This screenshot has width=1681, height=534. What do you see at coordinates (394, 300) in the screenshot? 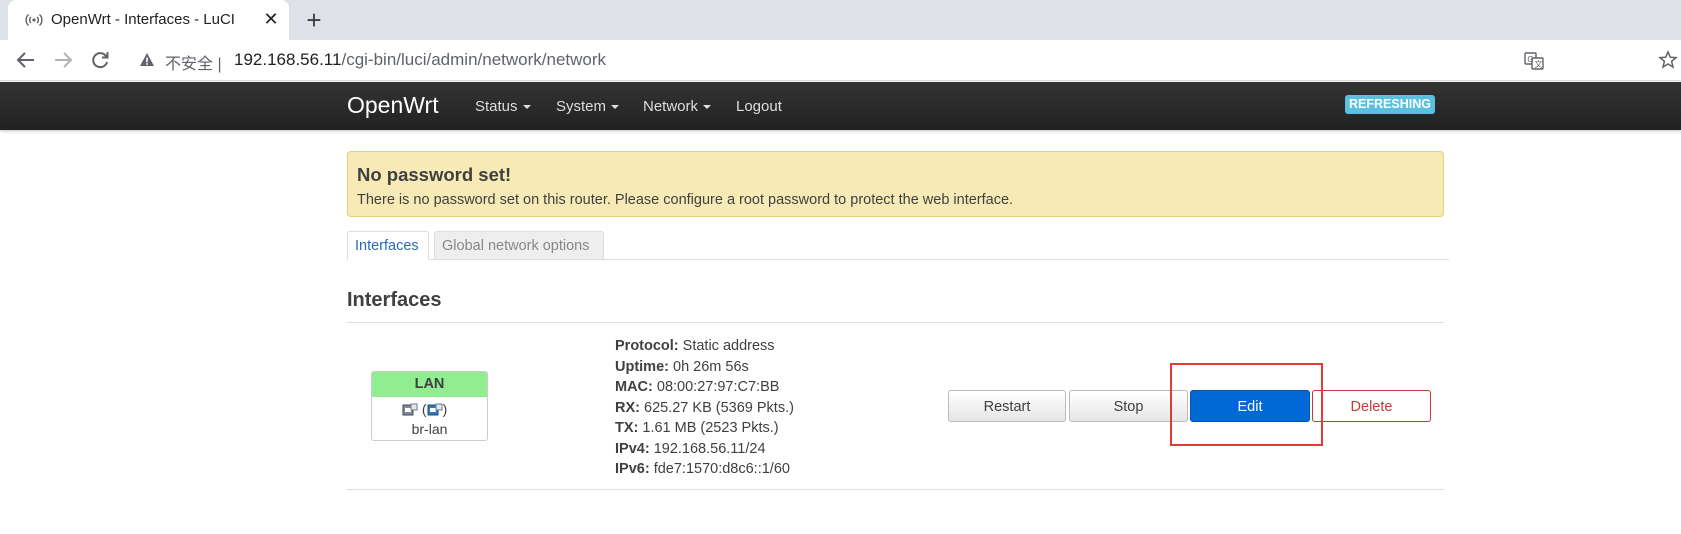
I see `section-title: Interfaces` at bounding box center [394, 300].